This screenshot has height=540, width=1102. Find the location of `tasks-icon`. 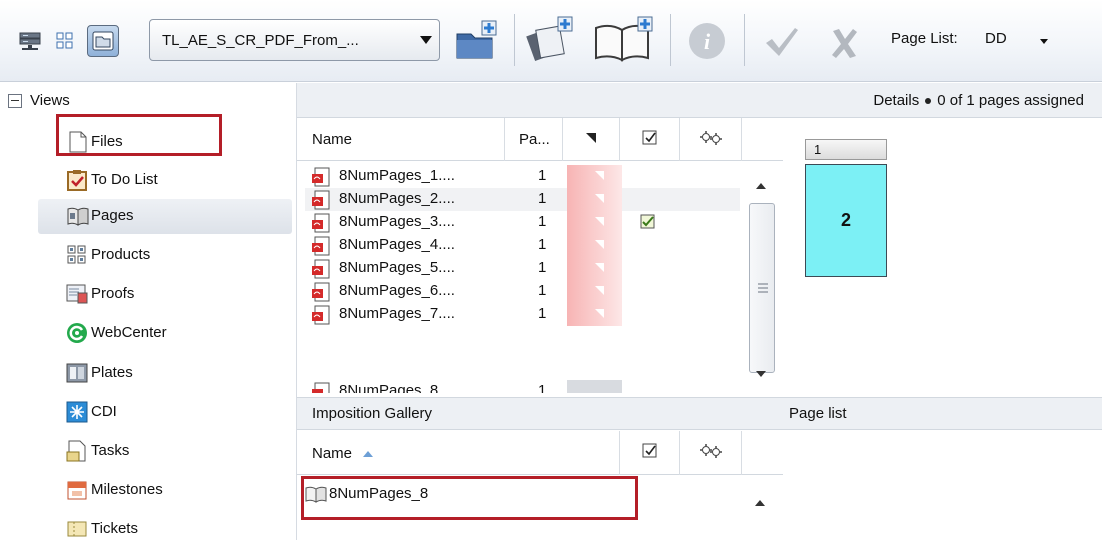

tasks-icon is located at coordinates (77, 451).